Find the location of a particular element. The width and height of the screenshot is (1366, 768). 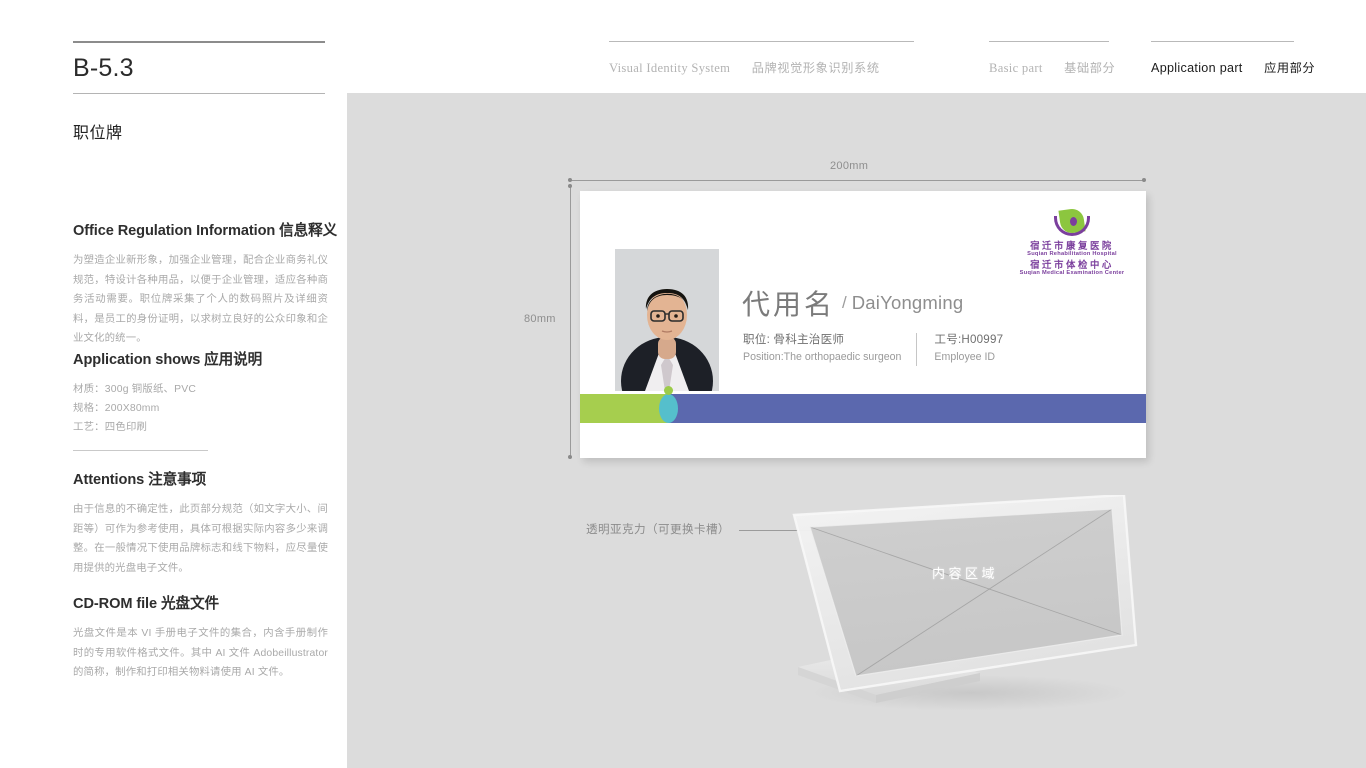

block-application-shows-heading: Application shows 应用说明 is located at coordinates (168, 360).